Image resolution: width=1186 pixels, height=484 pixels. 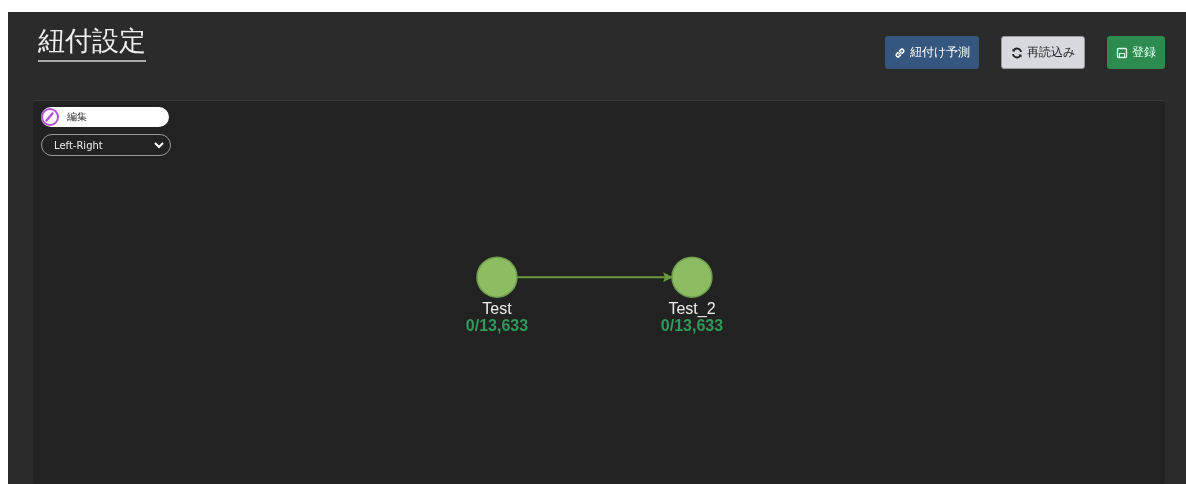 What do you see at coordinates (1017, 52) in the screenshot?
I see `refresh-icon` at bounding box center [1017, 52].